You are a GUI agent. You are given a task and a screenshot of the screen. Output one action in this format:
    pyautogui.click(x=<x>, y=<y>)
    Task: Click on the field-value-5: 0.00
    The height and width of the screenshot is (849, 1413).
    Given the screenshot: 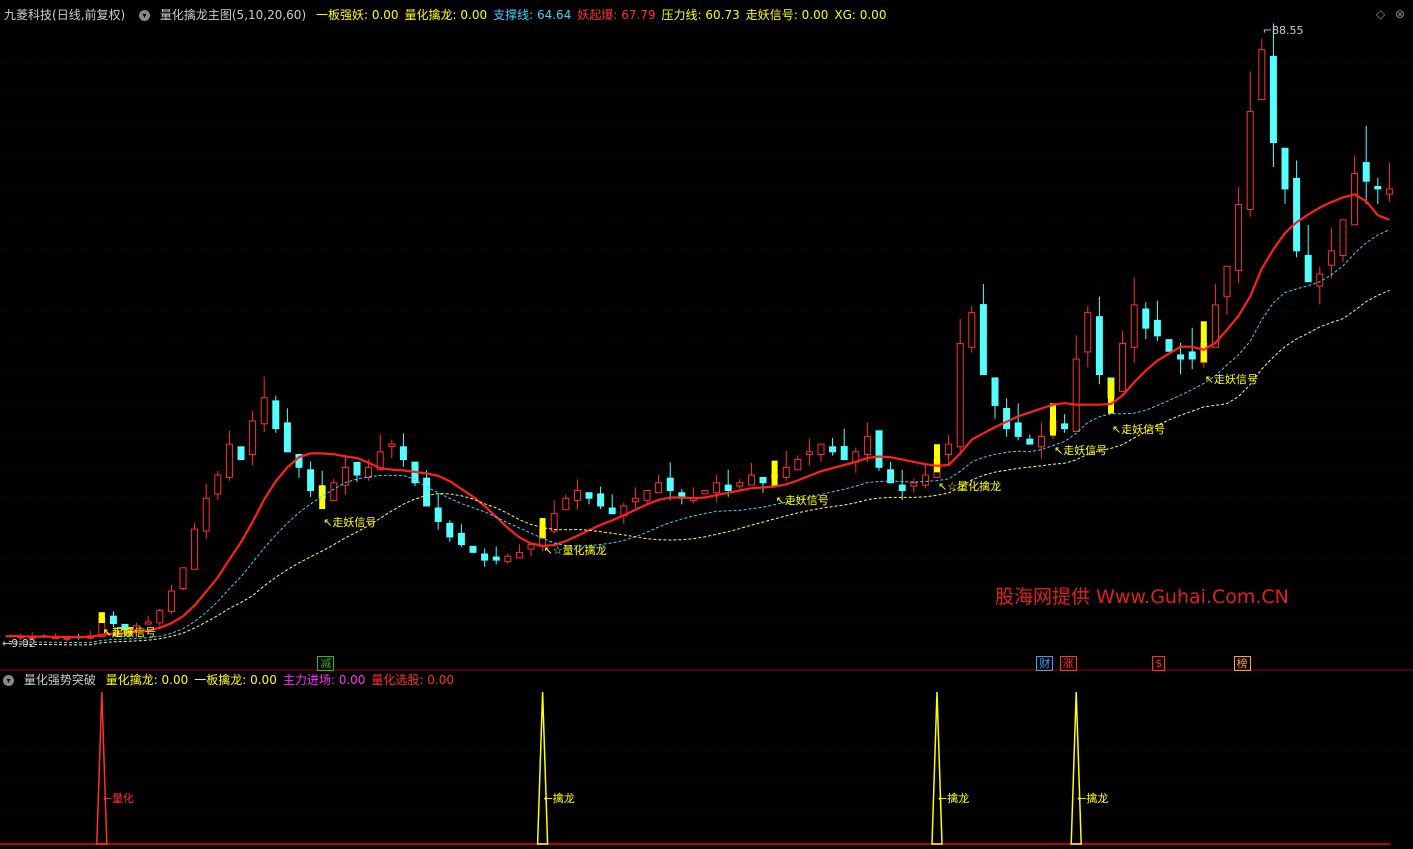 What is the action you would take?
    pyautogui.click(x=815, y=15)
    